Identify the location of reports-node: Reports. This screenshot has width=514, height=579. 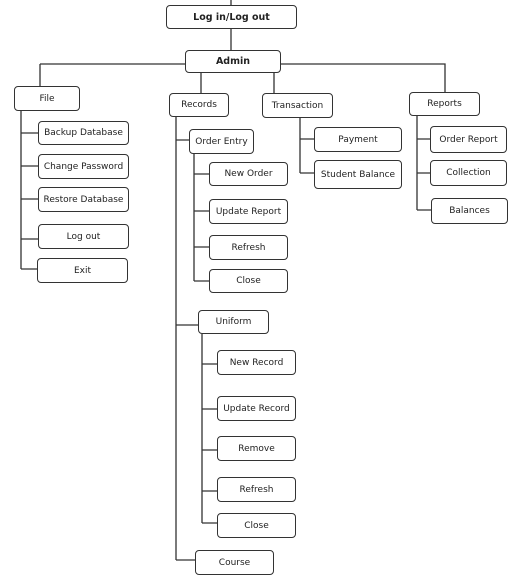
(444, 104).